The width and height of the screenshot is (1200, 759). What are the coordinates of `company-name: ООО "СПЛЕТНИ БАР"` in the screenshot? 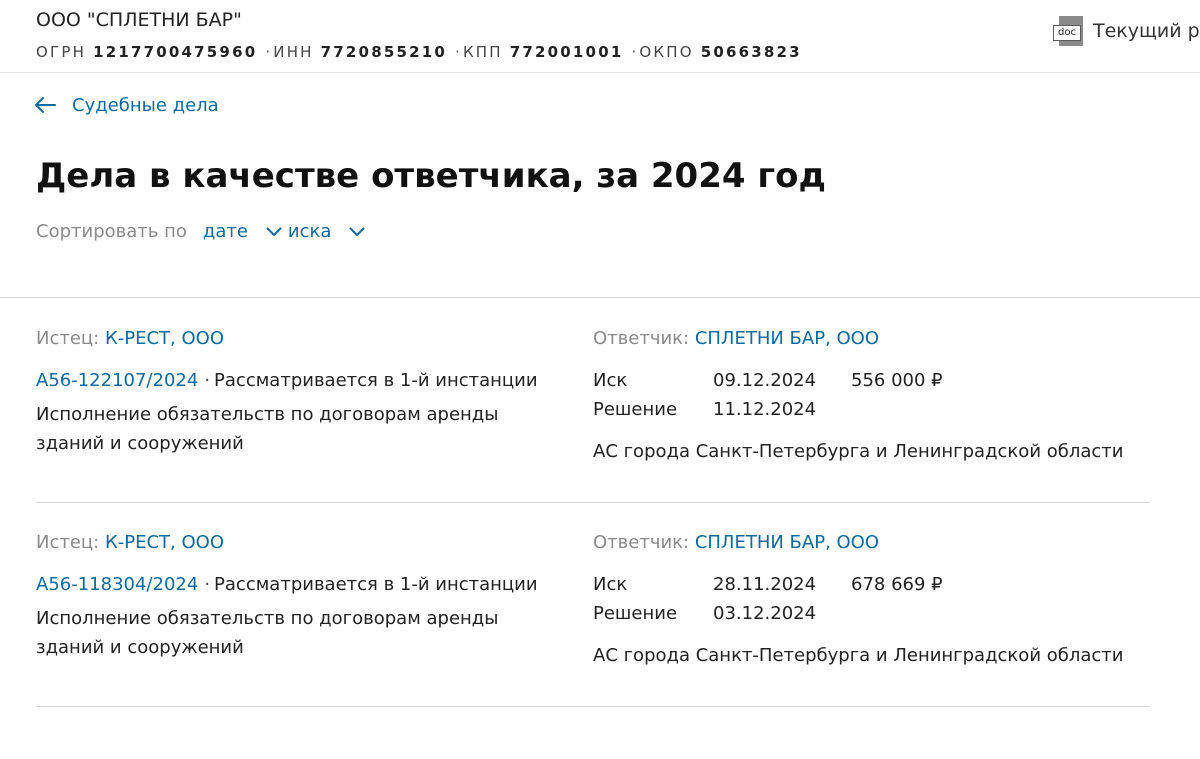 It's located at (139, 20).